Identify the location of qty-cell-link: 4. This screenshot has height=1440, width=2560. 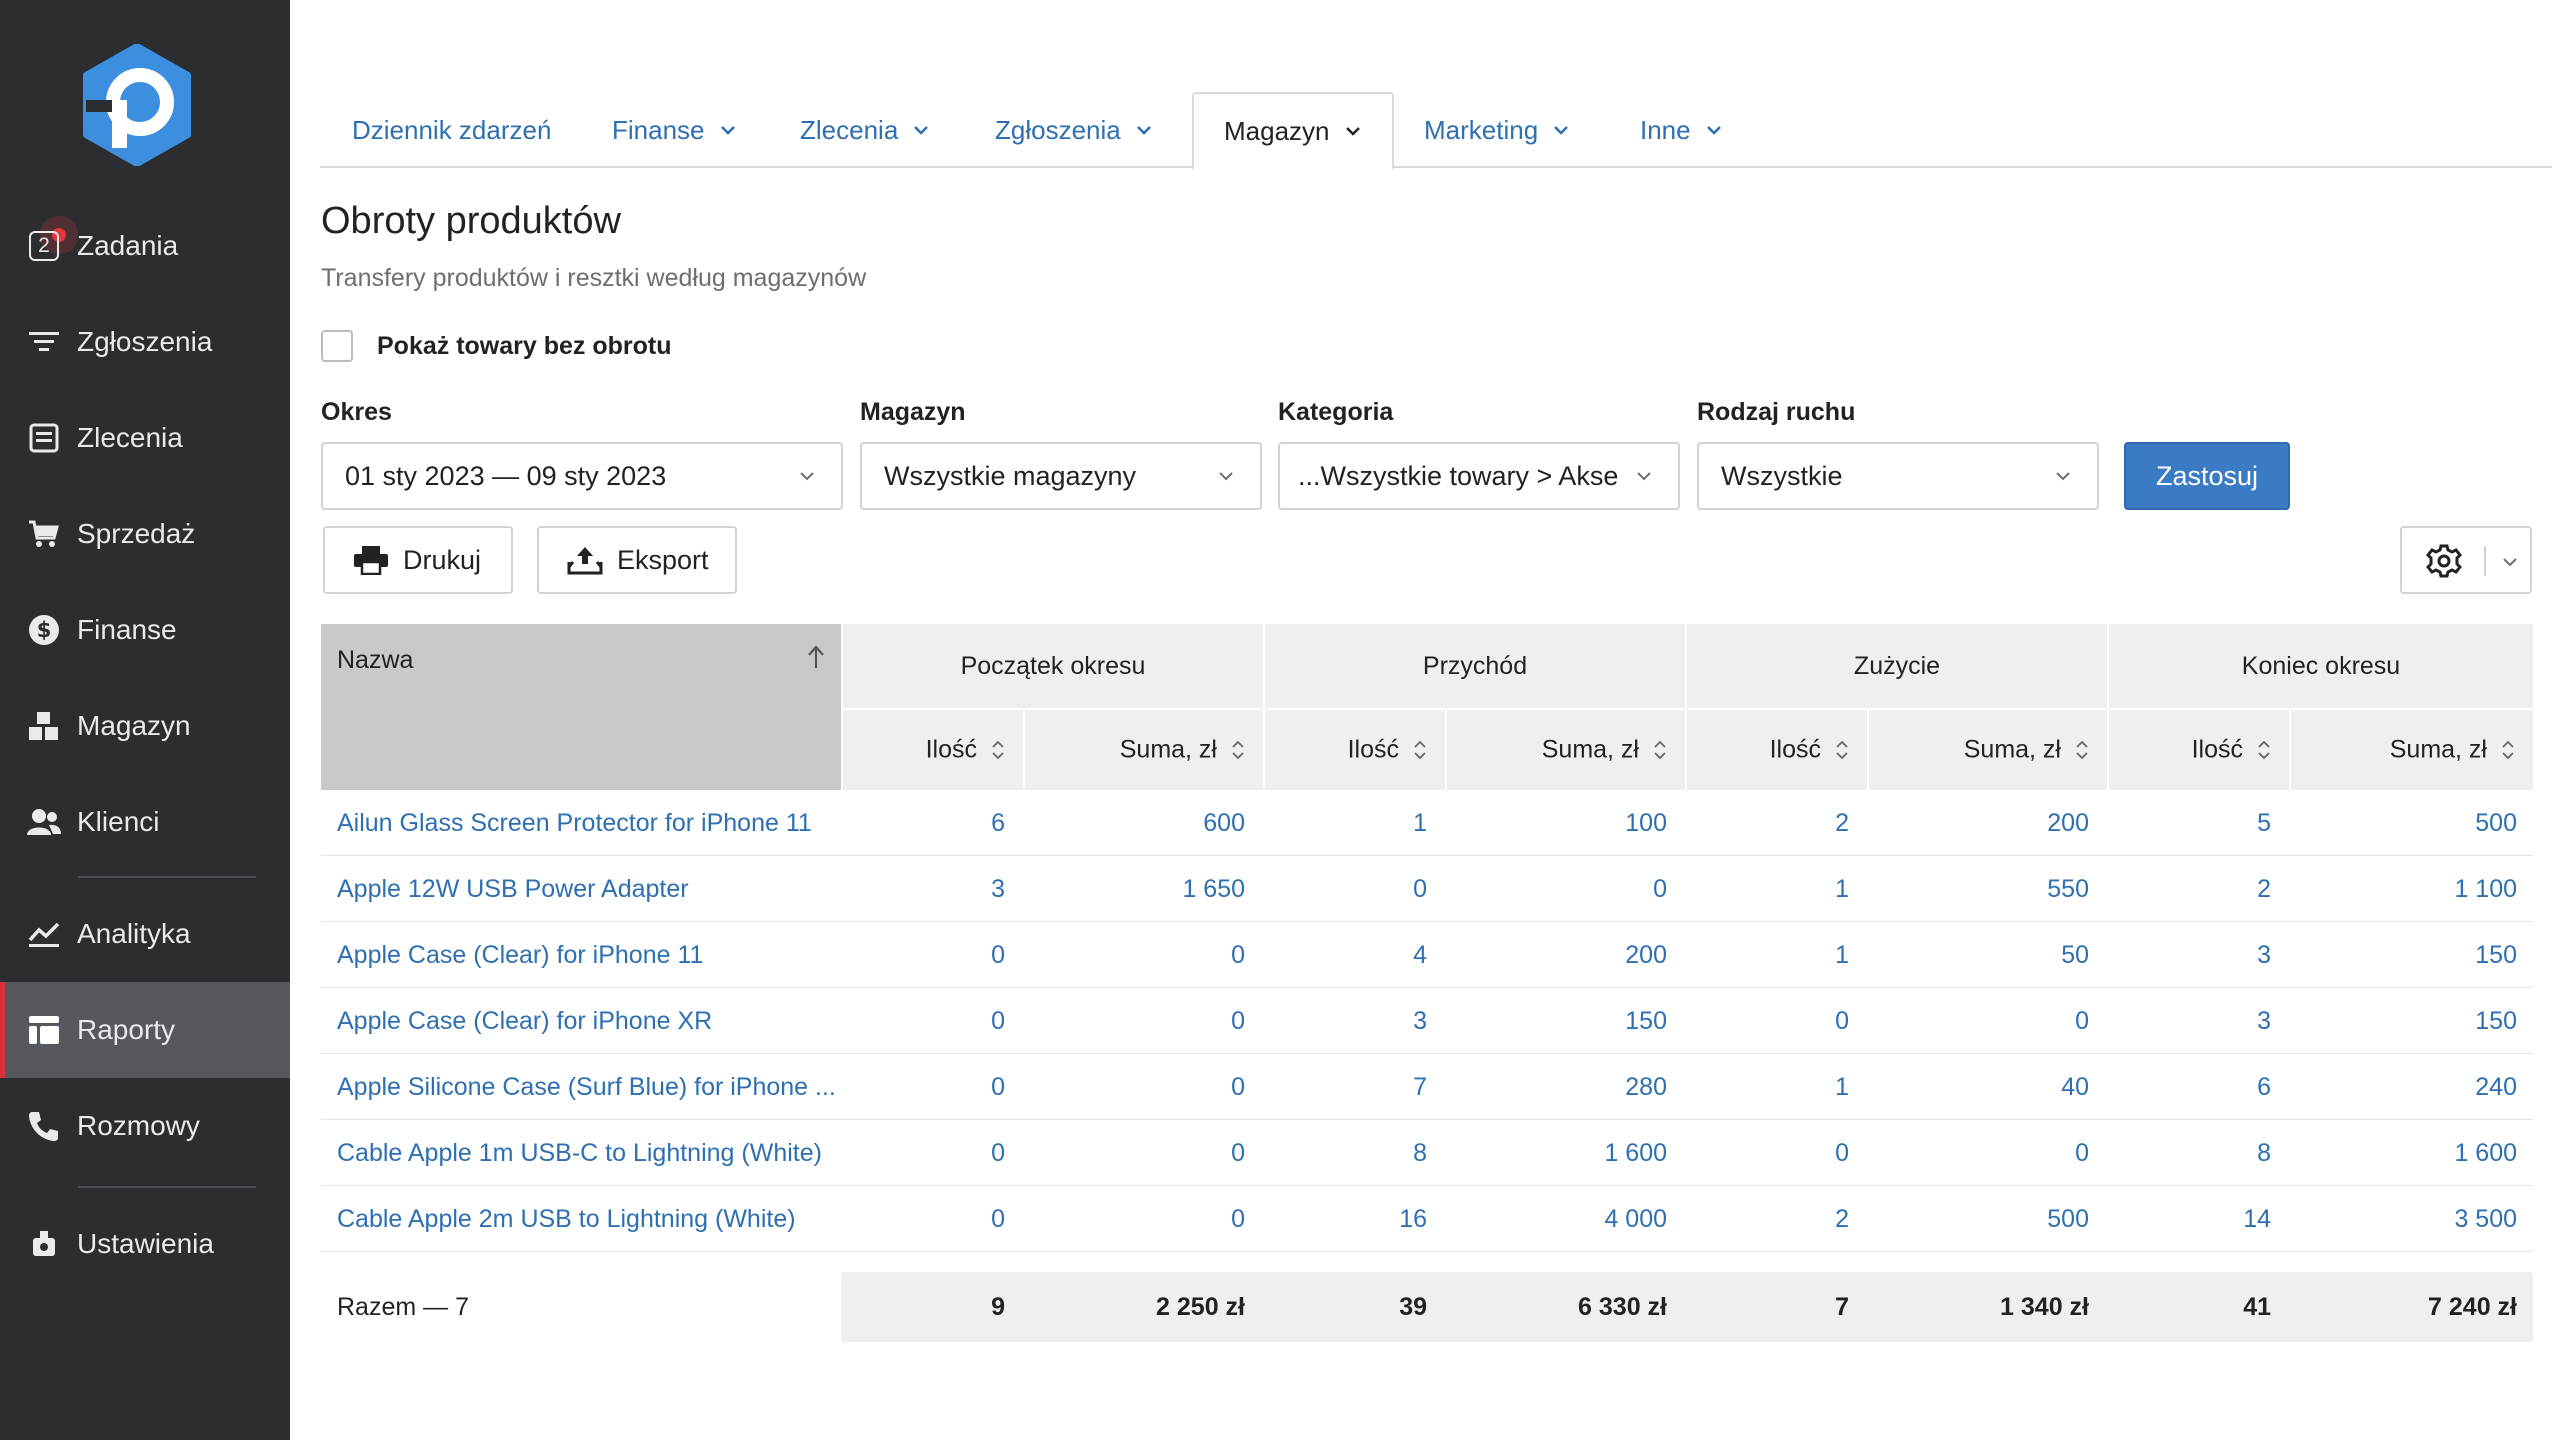
(1345, 955).